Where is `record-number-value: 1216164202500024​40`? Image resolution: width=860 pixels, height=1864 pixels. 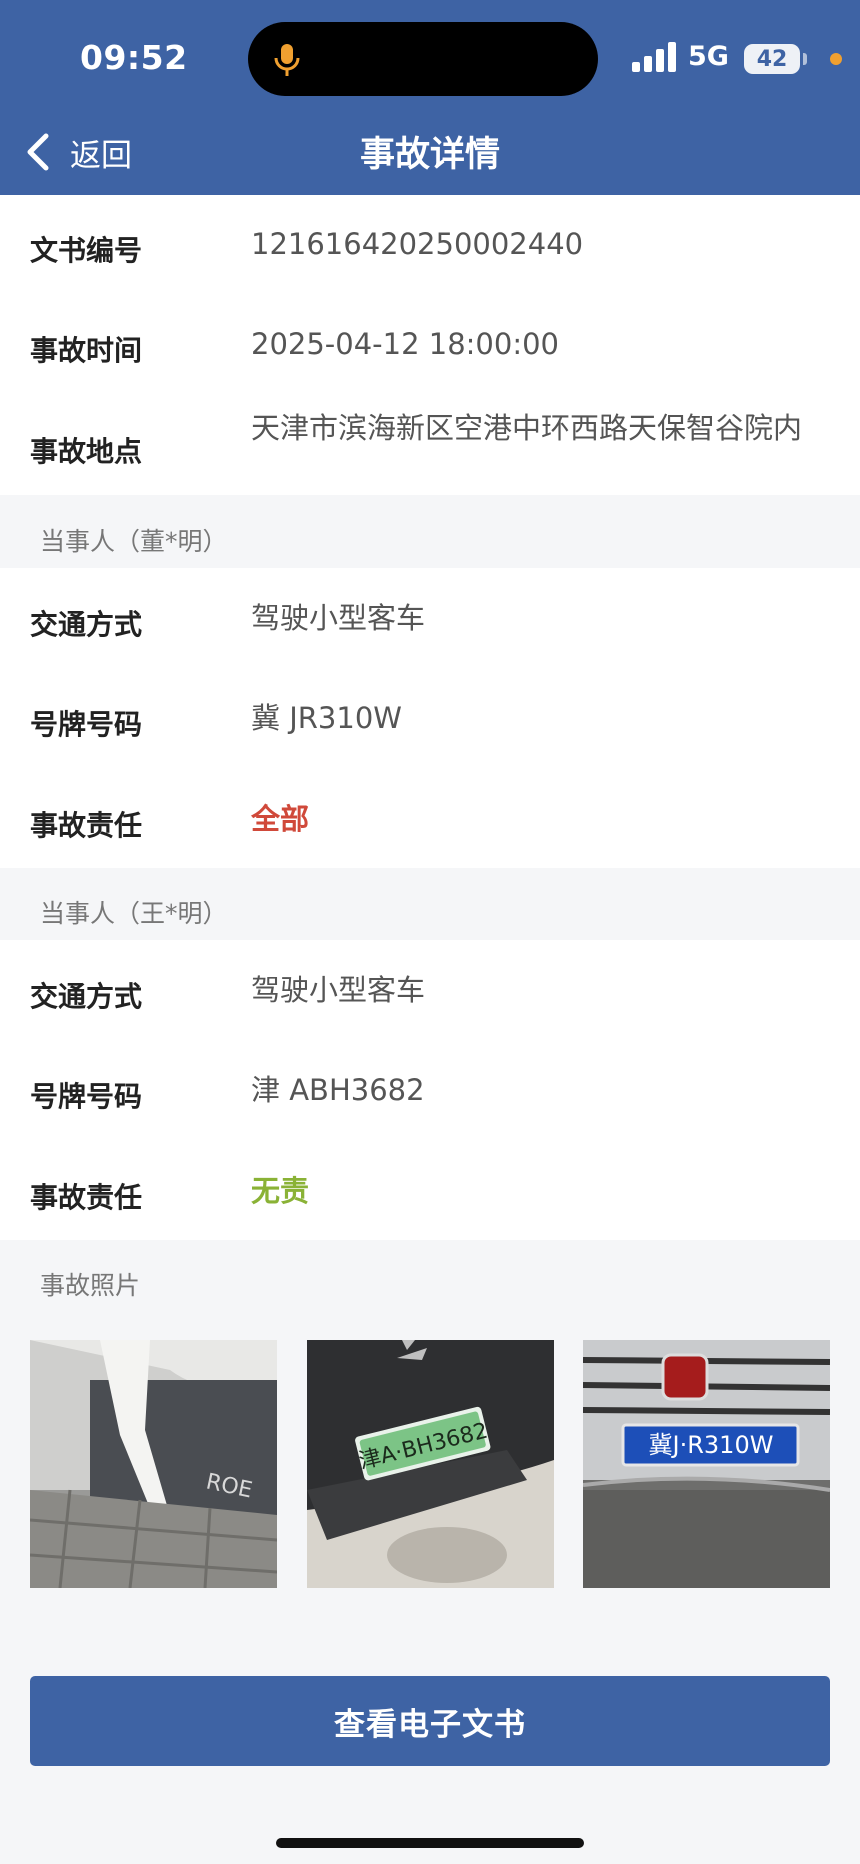 record-number-value: 1216164202500024​40 is located at coordinates (417, 244).